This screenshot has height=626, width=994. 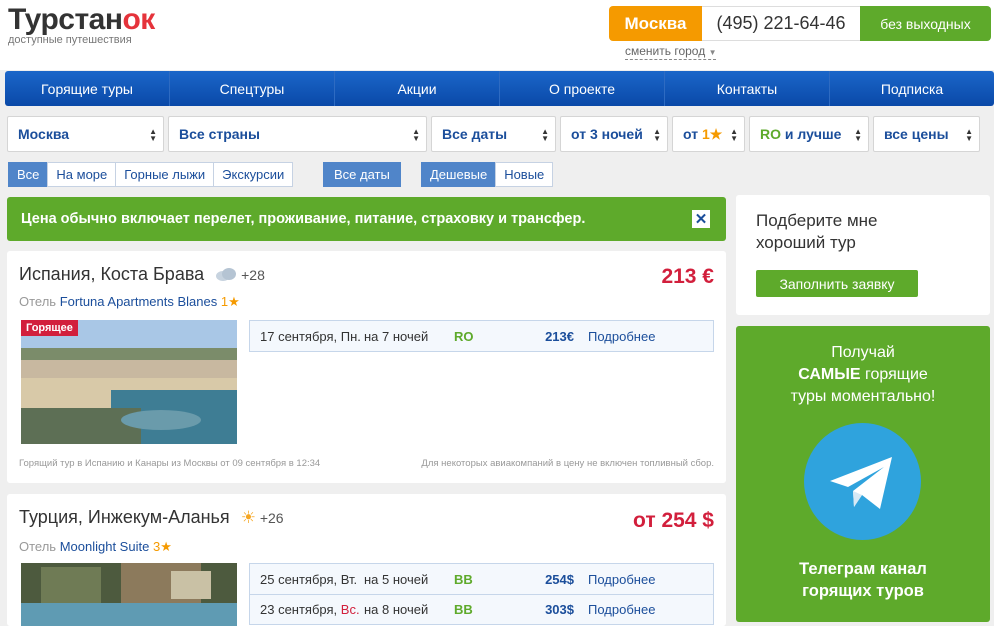 What do you see at coordinates (253, 275) in the screenshot?
I see `temperature: +28` at bounding box center [253, 275].